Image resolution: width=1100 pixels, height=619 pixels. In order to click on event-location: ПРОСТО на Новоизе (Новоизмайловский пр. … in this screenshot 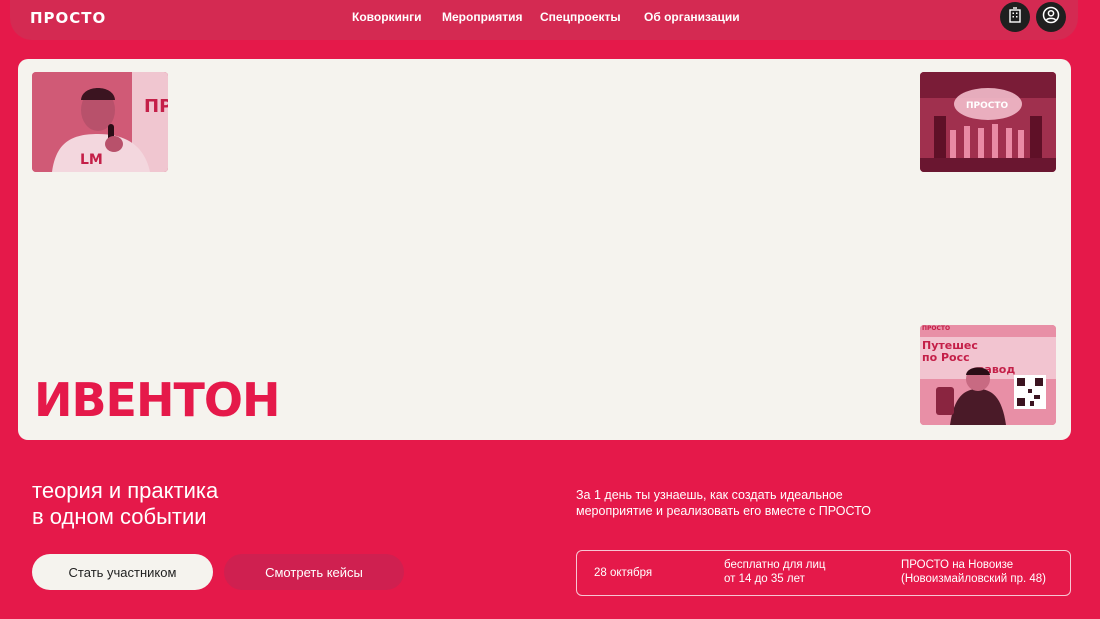, I will do `click(973, 572)`.